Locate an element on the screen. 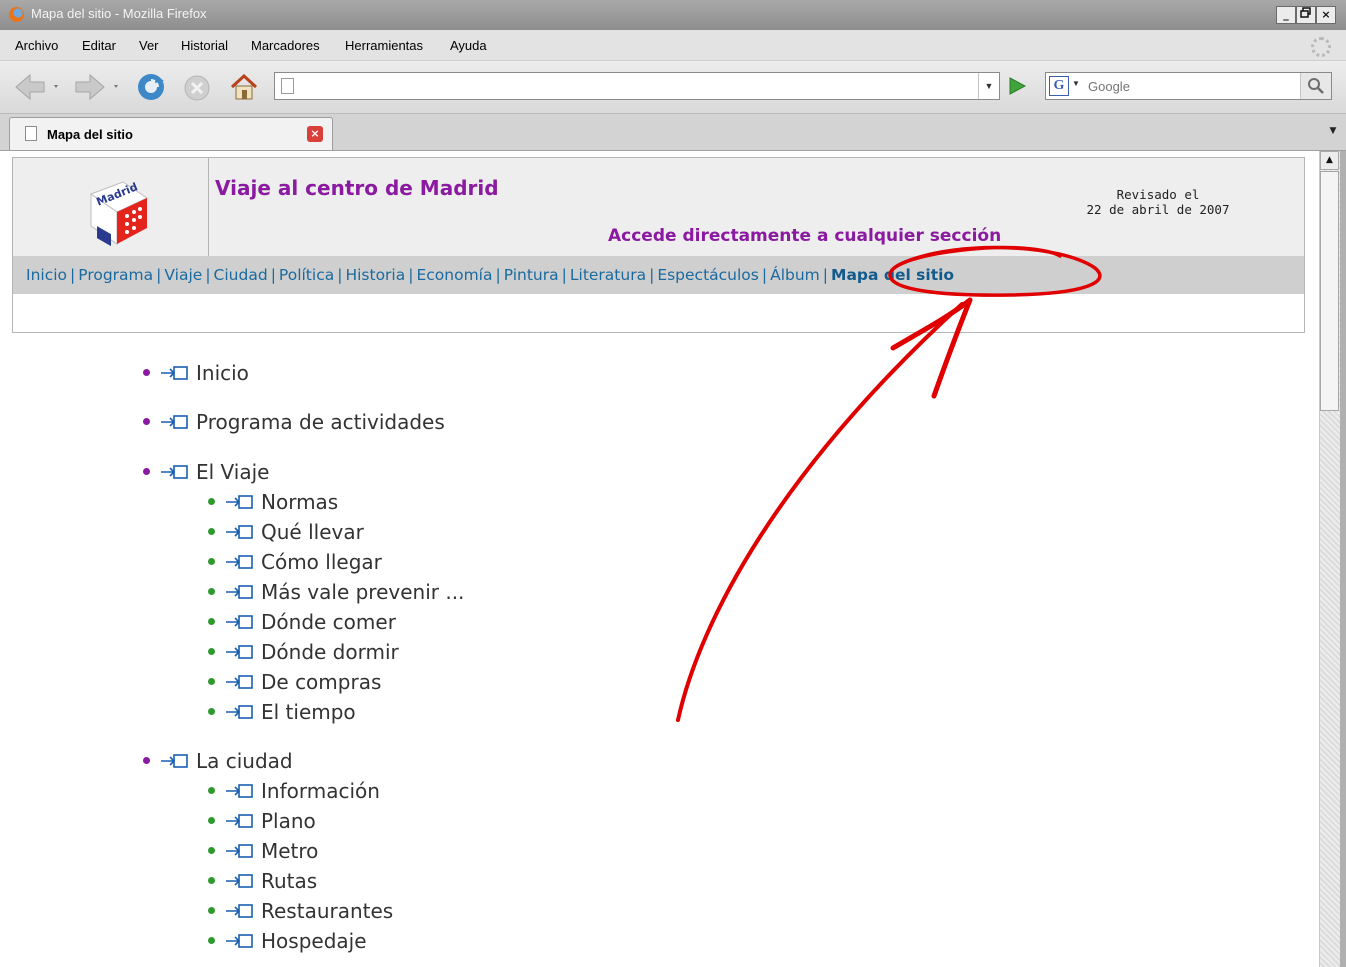  sitemap-item-el-viaje: El Viaje is located at coordinates (206, 472).